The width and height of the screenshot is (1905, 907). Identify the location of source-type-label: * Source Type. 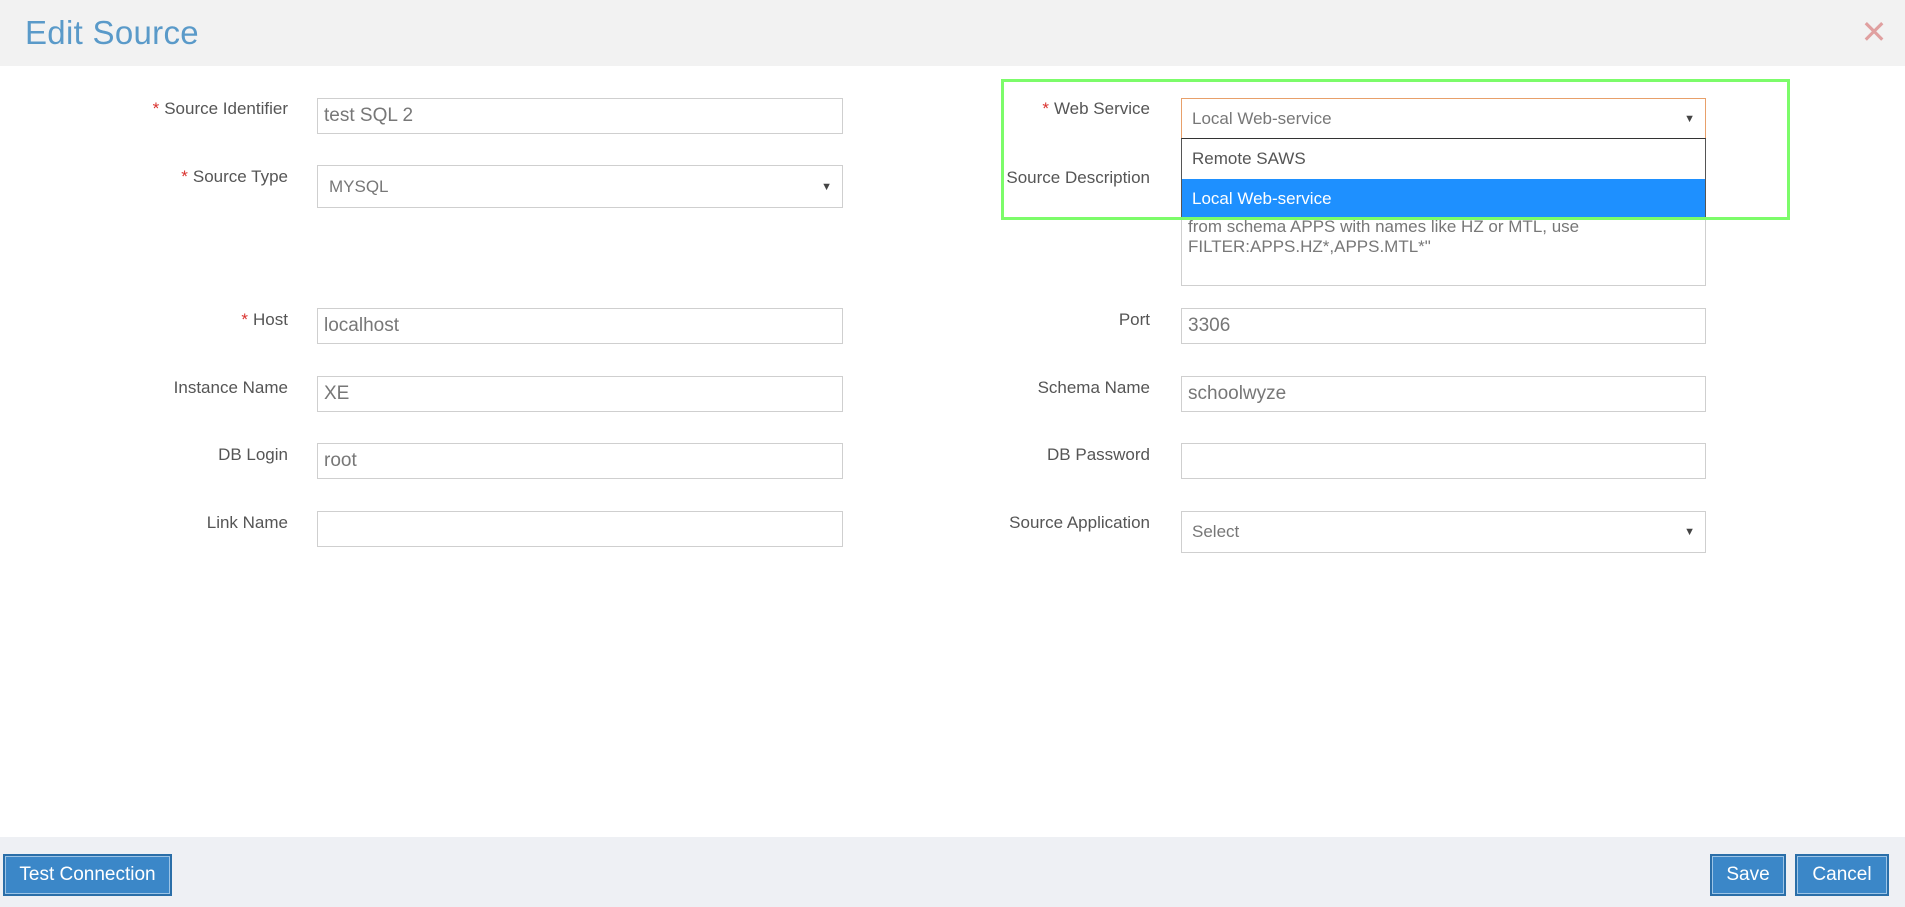
(234, 176).